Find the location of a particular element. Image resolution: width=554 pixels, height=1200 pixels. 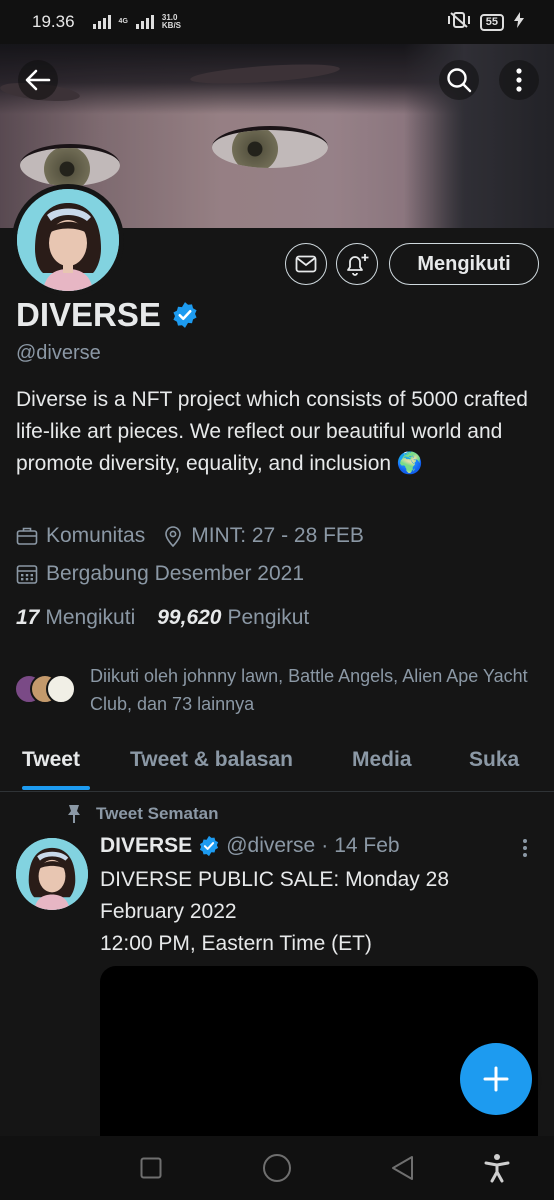

circle-icon is located at coordinates (277, 1168).